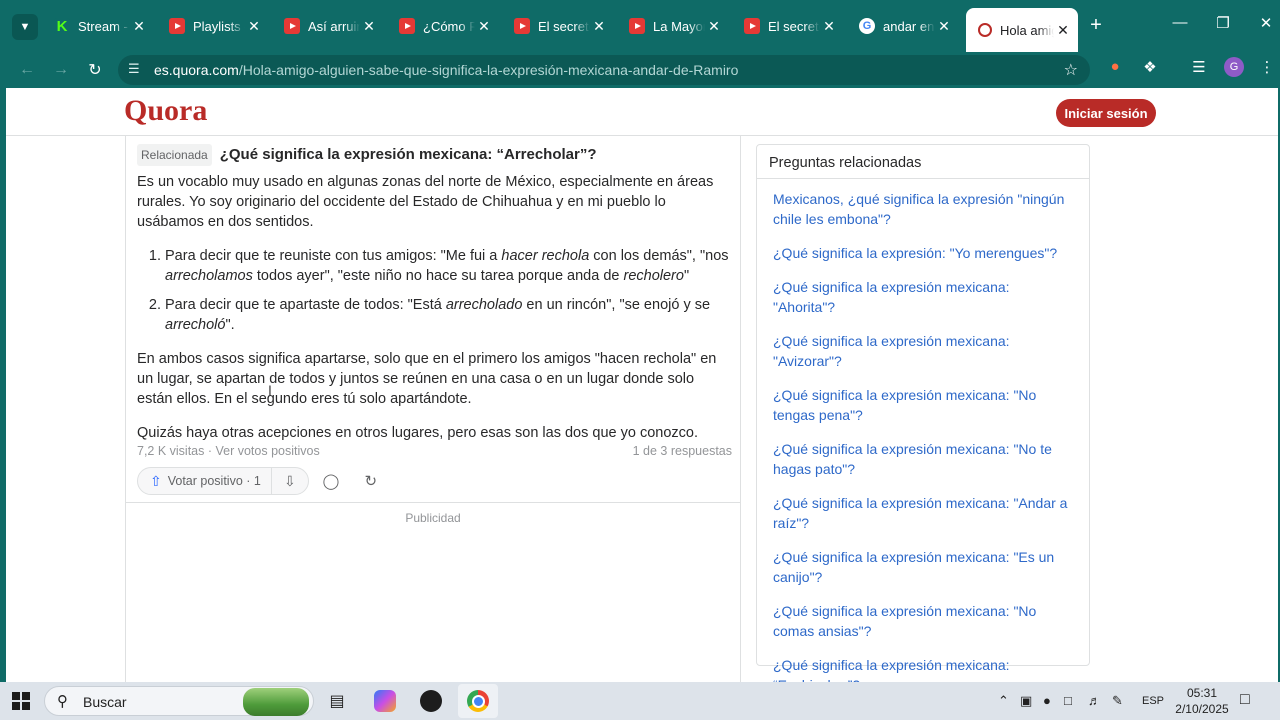  I want to click on related-questions-title: Preguntas relacionadas, so click(923, 162).